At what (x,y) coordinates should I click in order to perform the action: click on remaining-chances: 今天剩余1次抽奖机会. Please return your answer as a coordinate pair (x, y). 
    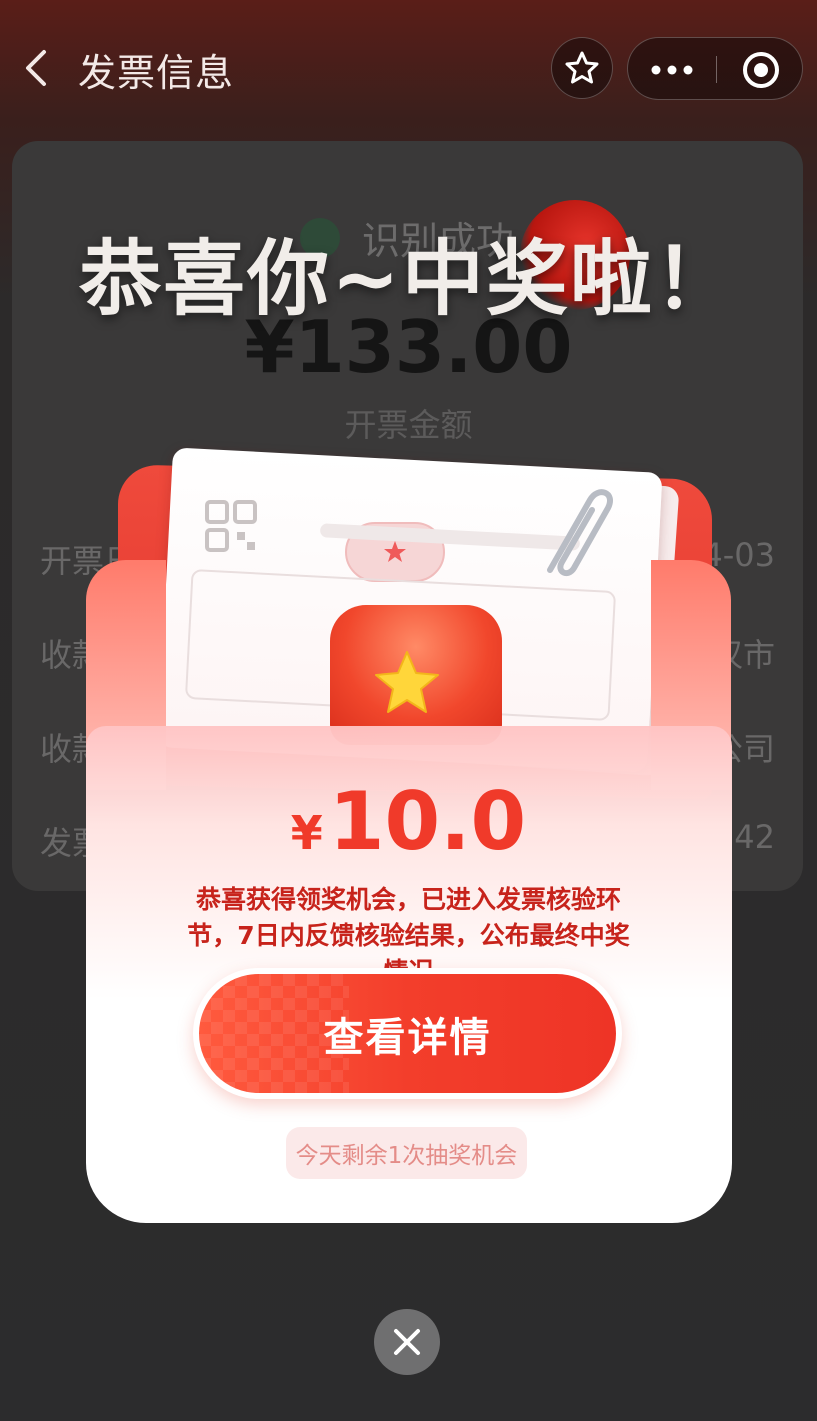
    Looking at the image, I should click on (406, 1153).